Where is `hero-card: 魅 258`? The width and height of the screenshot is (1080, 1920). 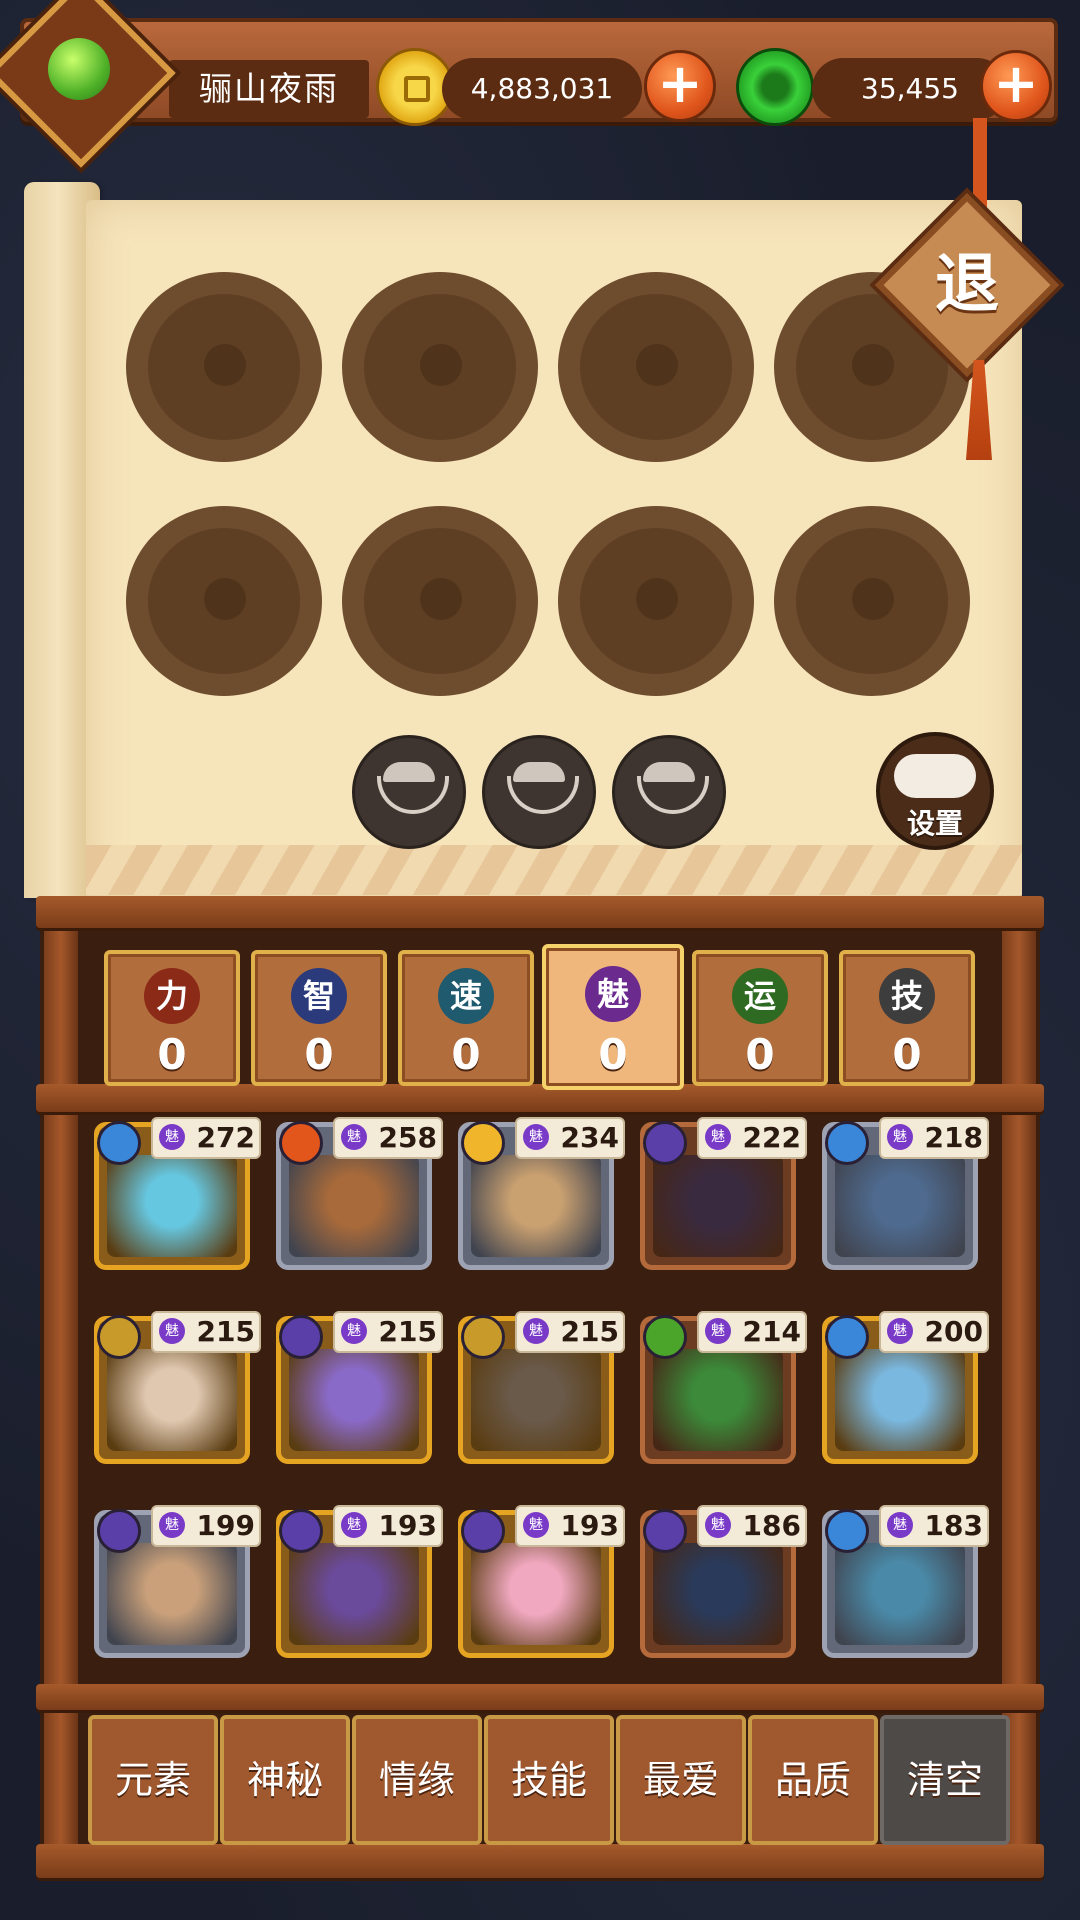 hero-card: 魅 258 is located at coordinates (359, 1193).